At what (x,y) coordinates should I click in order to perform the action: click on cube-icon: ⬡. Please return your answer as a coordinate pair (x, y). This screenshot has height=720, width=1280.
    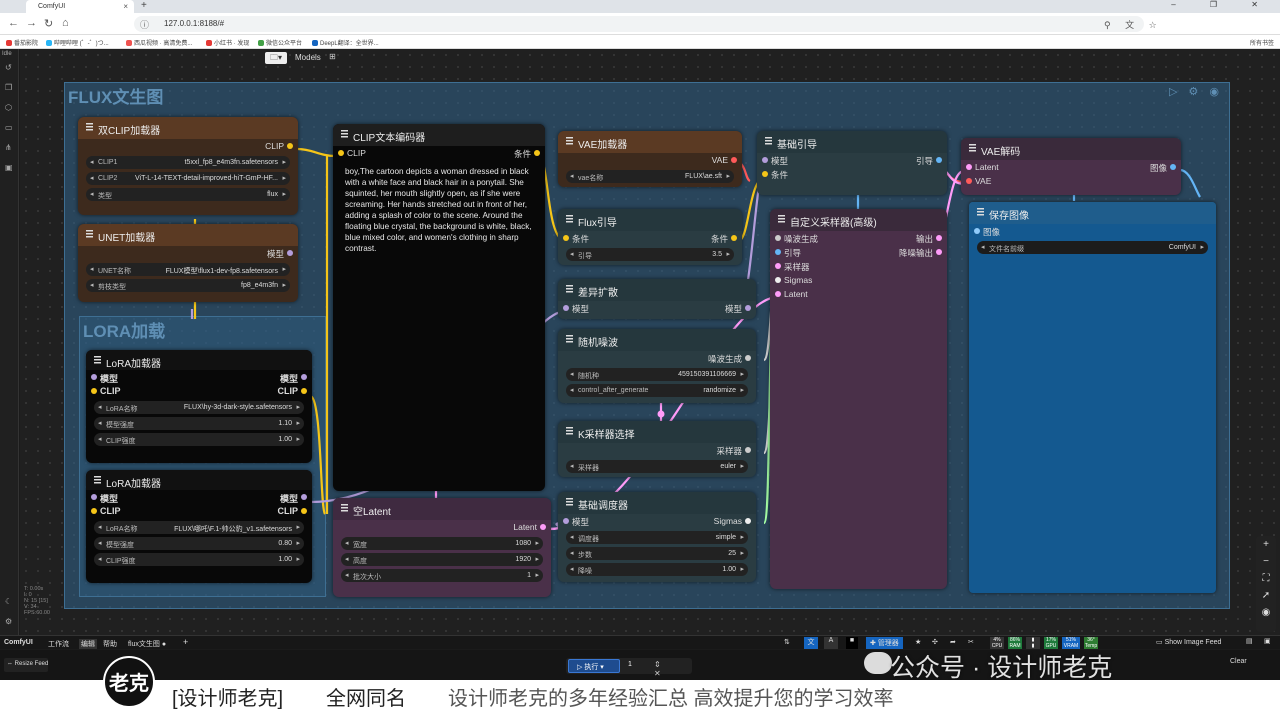
    Looking at the image, I should click on (8, 107).